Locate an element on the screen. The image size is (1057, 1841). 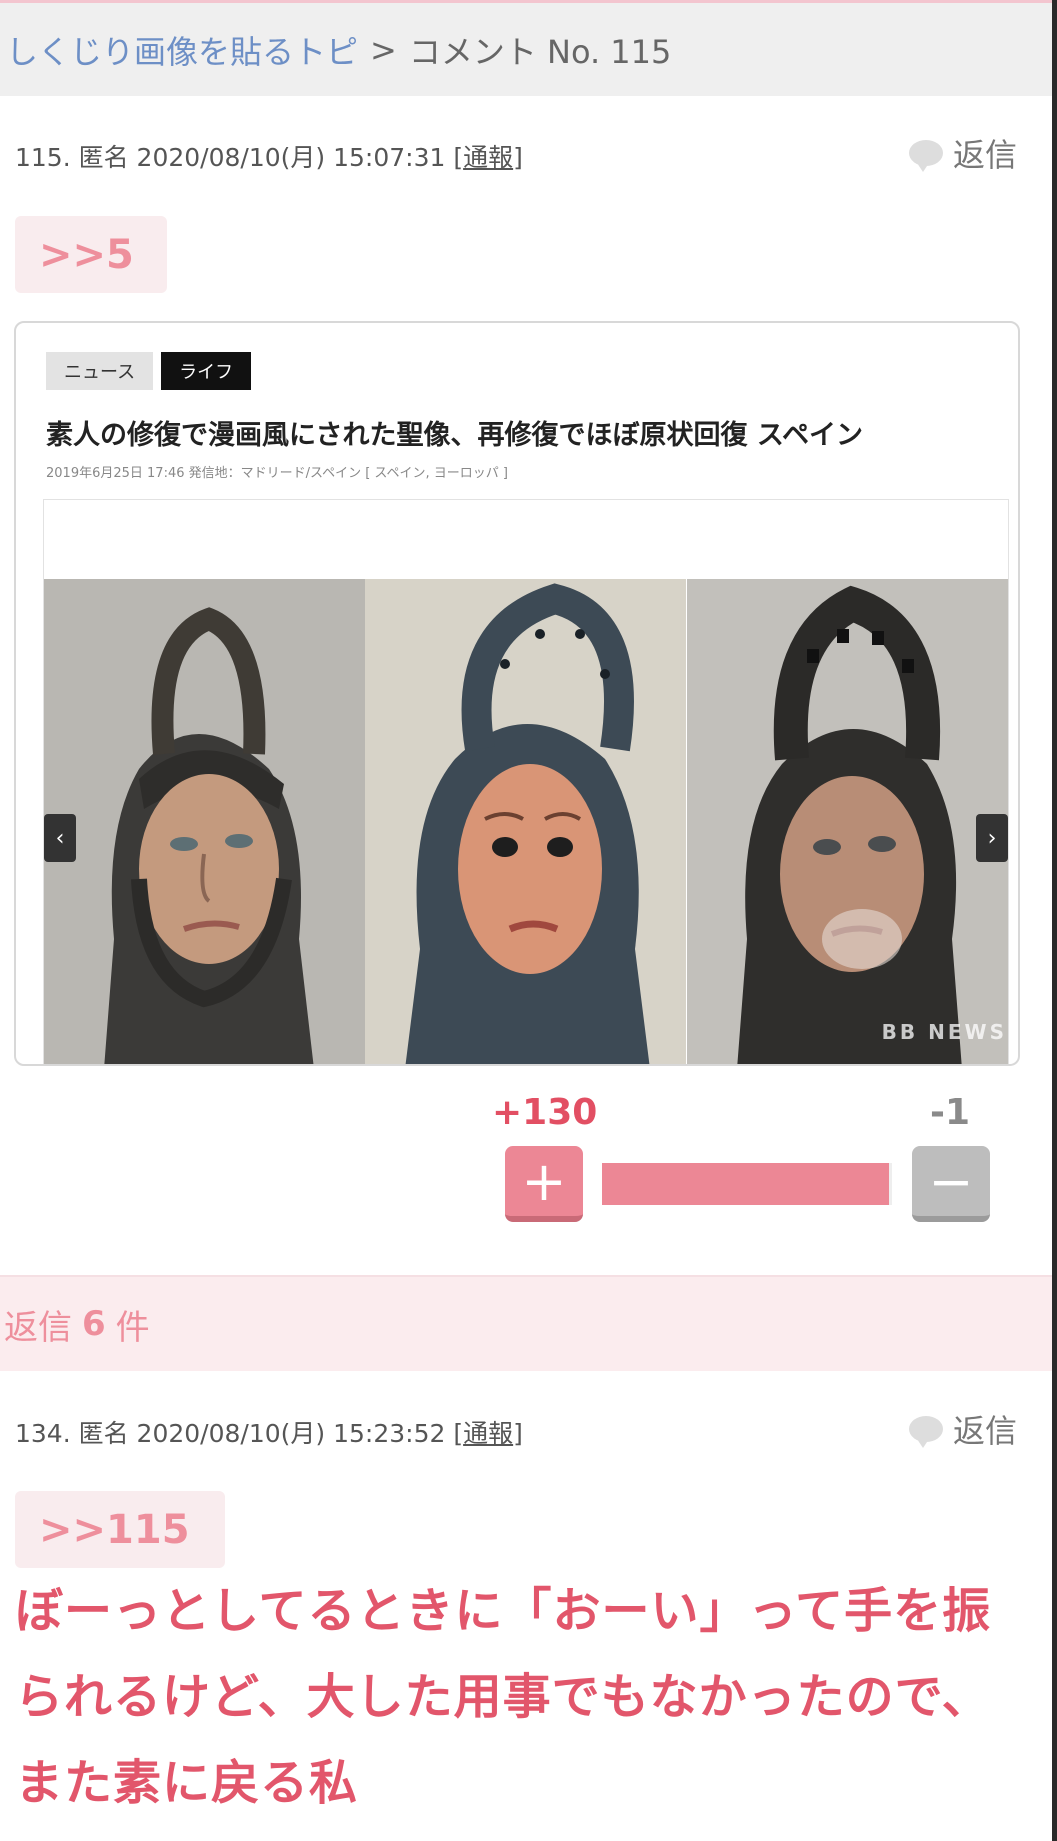
minus-vote-count: -1 is located at coordinates (950, 1112).